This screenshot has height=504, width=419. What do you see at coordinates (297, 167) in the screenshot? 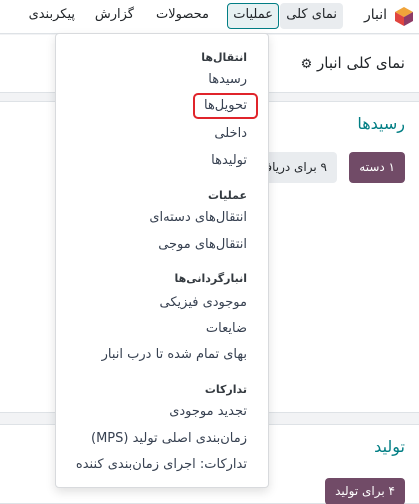
I see `to-receive-button: ۹ برای دریافت` at bounding box center [297, 167].